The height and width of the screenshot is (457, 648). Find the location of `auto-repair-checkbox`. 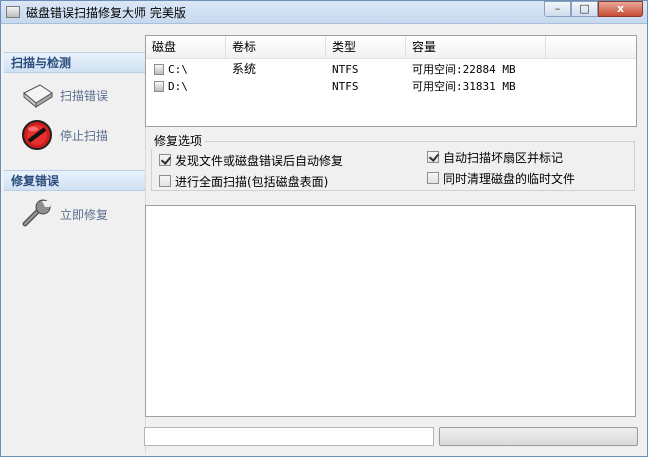

auto-repair-checkbox is located at coordinates (165, 160).